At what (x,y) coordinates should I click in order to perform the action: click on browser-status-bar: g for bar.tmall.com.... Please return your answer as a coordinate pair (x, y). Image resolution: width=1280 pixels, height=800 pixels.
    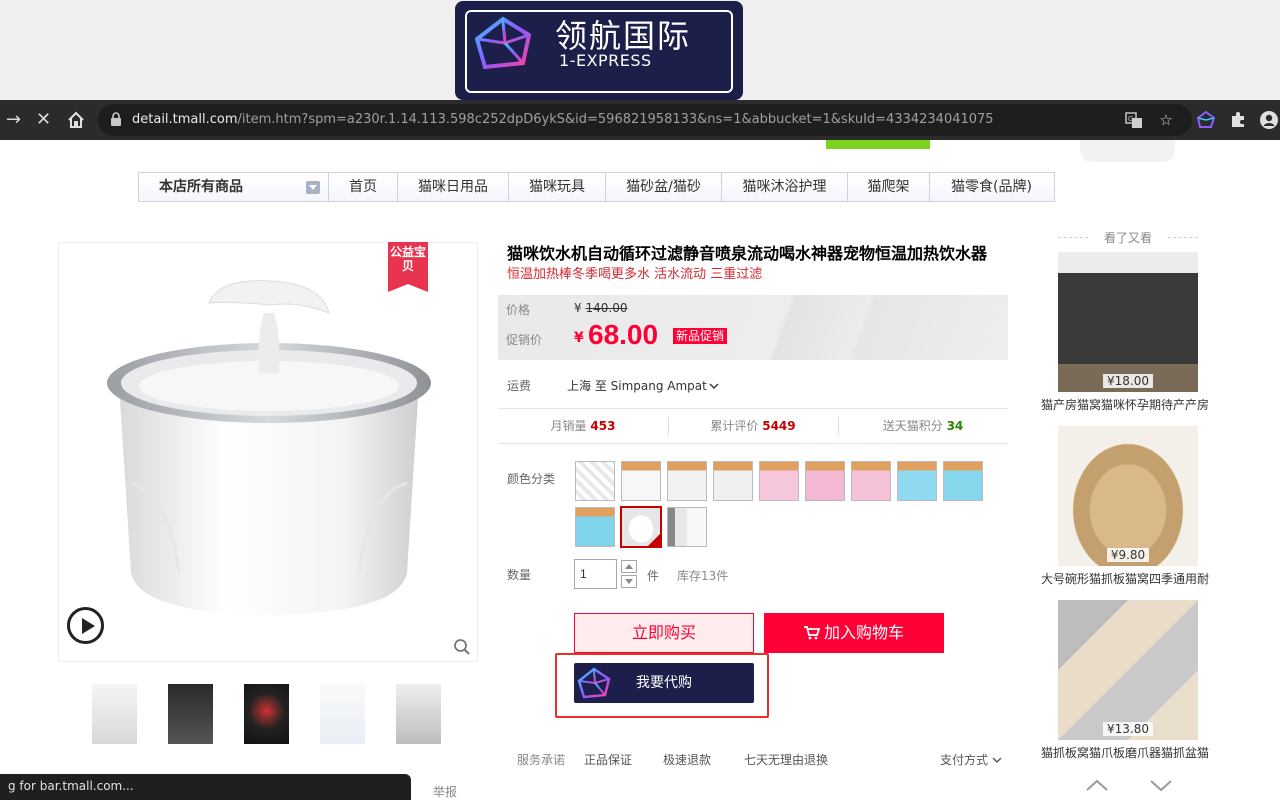
    Looking at the image, I should click on (205, 787).